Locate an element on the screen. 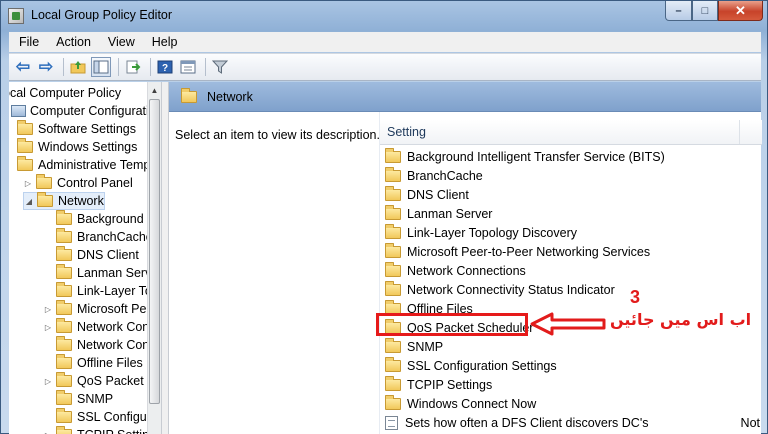  caption-buttons: – □ ✕ is located at coordinates (714, 11).